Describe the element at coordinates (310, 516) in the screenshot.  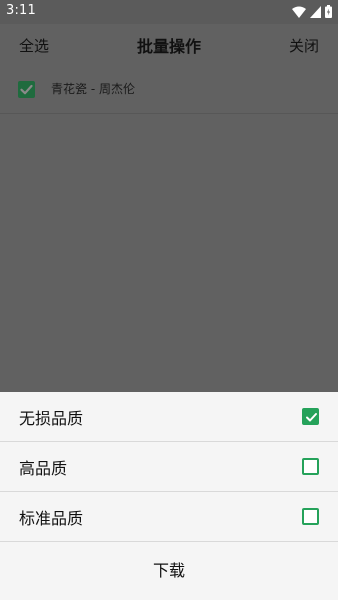
I see `standard-quality-checkbox` at that location.